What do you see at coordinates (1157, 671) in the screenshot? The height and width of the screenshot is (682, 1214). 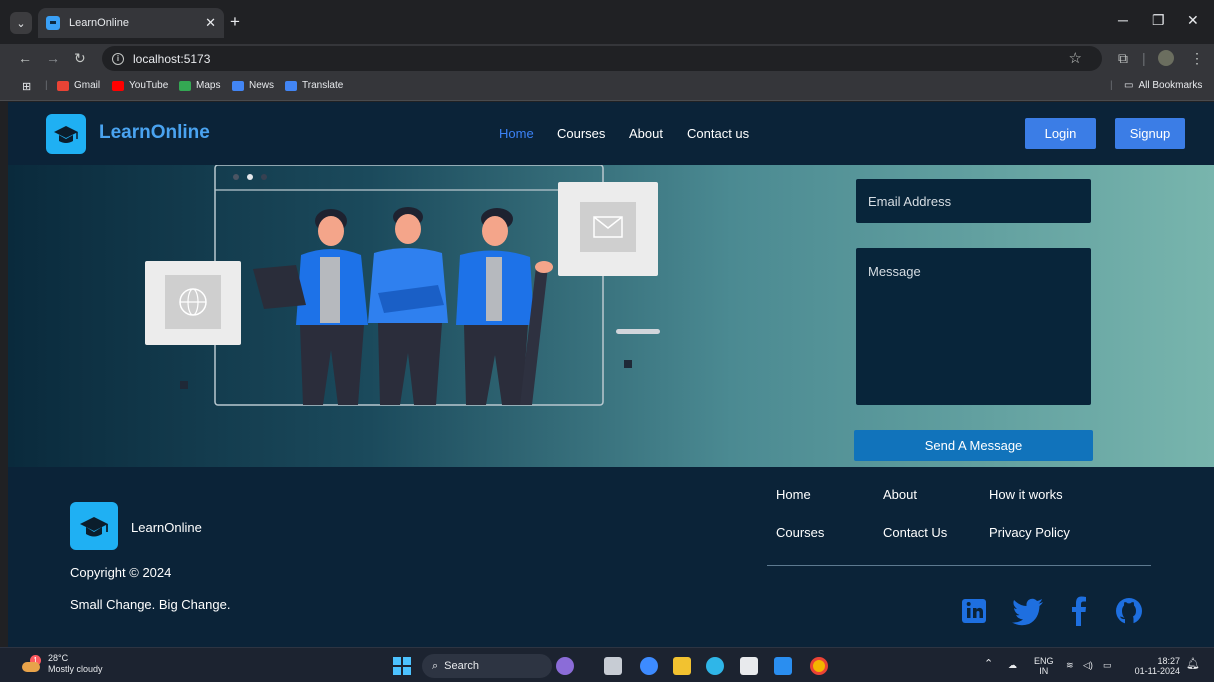 I see `clock-date: 01-11-2024` at bounding box center [1157, 671].